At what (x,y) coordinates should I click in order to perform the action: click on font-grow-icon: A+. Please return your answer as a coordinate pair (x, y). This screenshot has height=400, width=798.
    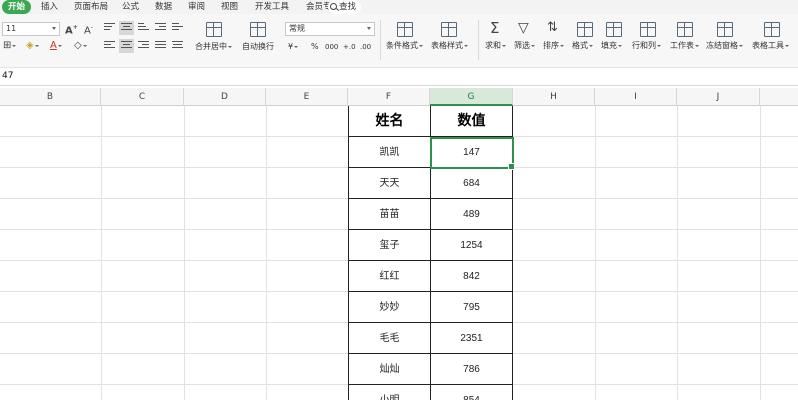
    Looking at the image, I should click on (71, 29).